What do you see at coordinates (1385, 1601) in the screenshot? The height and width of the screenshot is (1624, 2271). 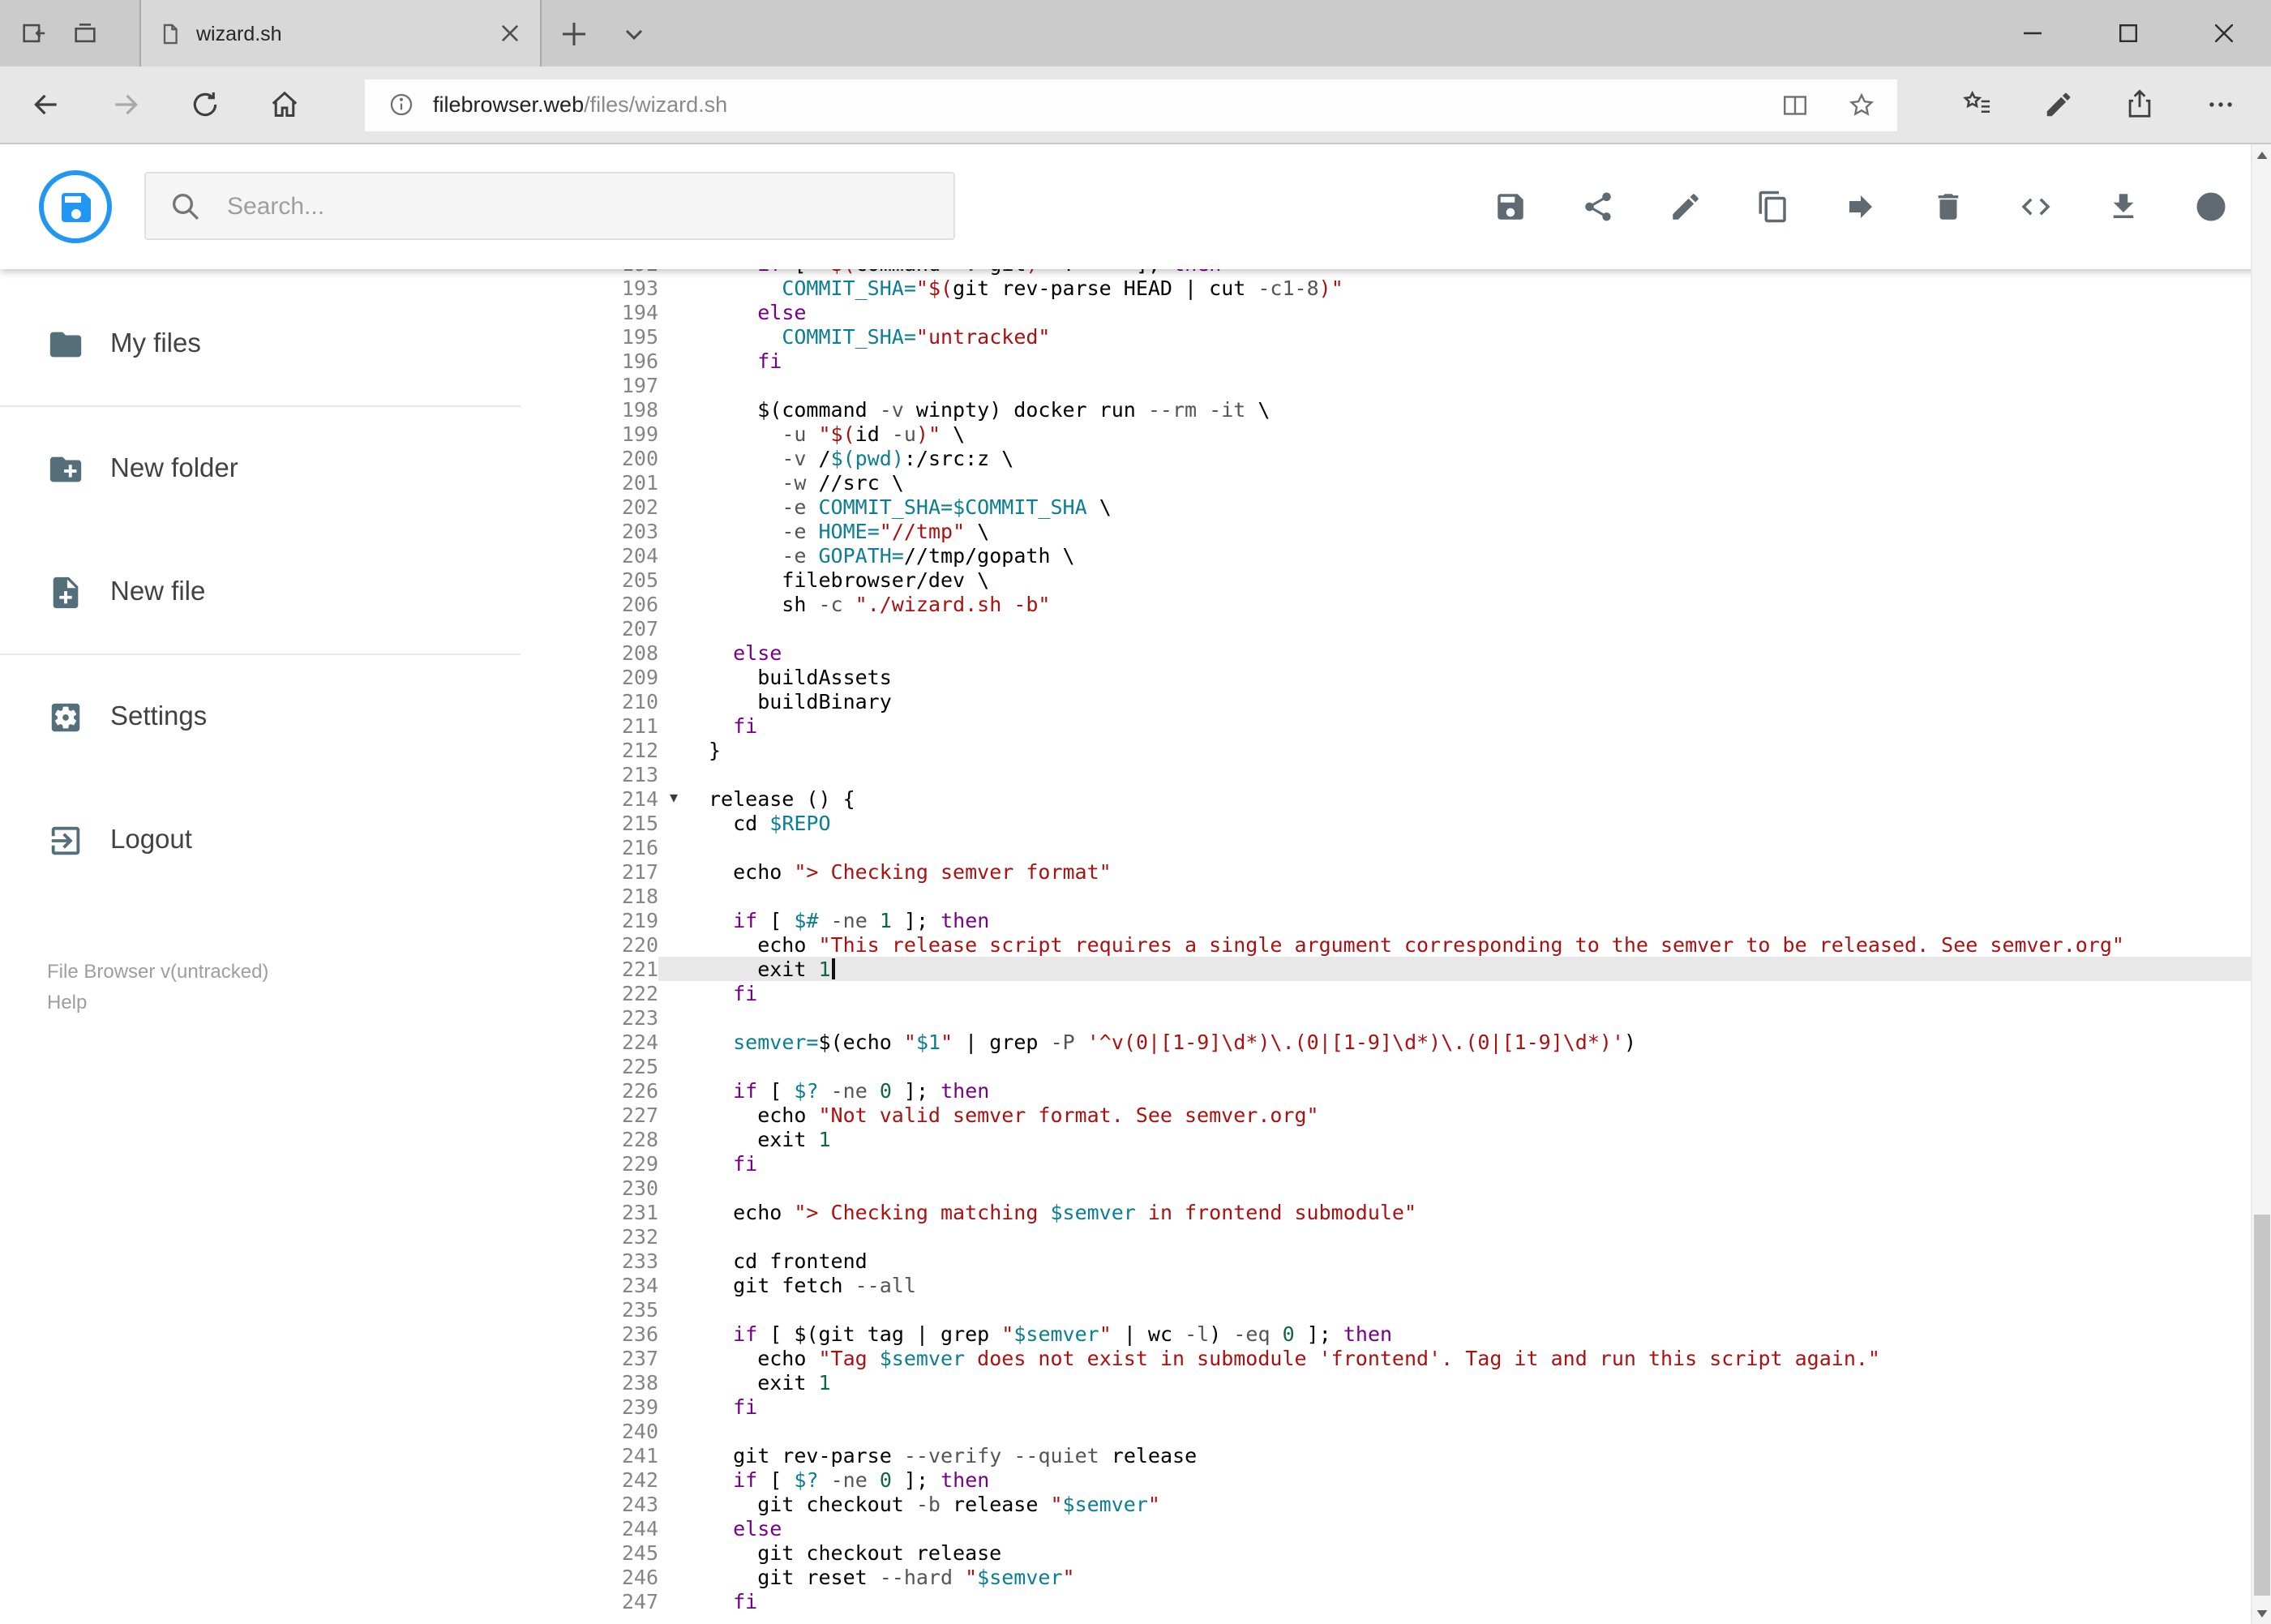 I see `code-line: 247 fi` at bounding box center [1385, 1601].